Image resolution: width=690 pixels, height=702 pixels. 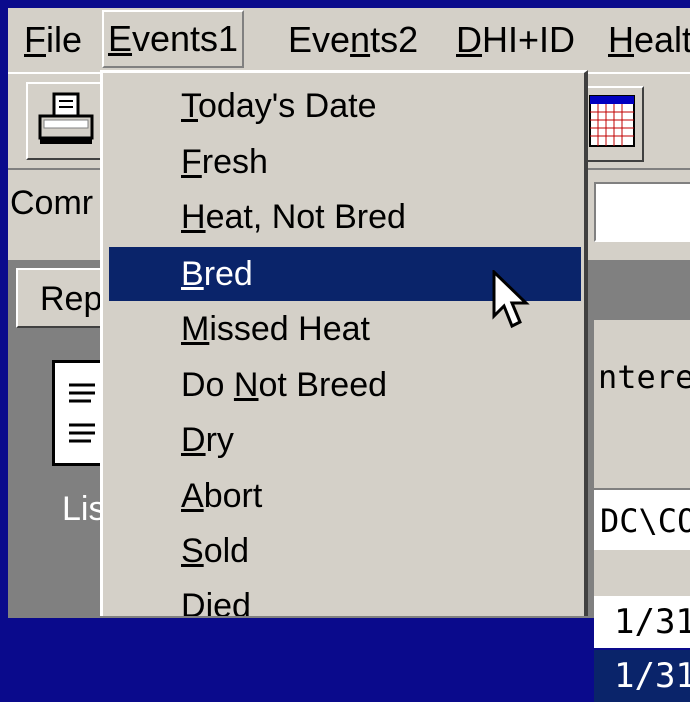 I want to click on menu-item-do-not-breed: Do Not Breed, so click(x=345, y=385).